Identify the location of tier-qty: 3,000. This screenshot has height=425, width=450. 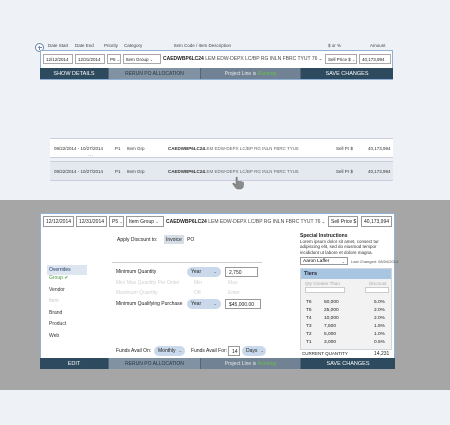
(330, 342).